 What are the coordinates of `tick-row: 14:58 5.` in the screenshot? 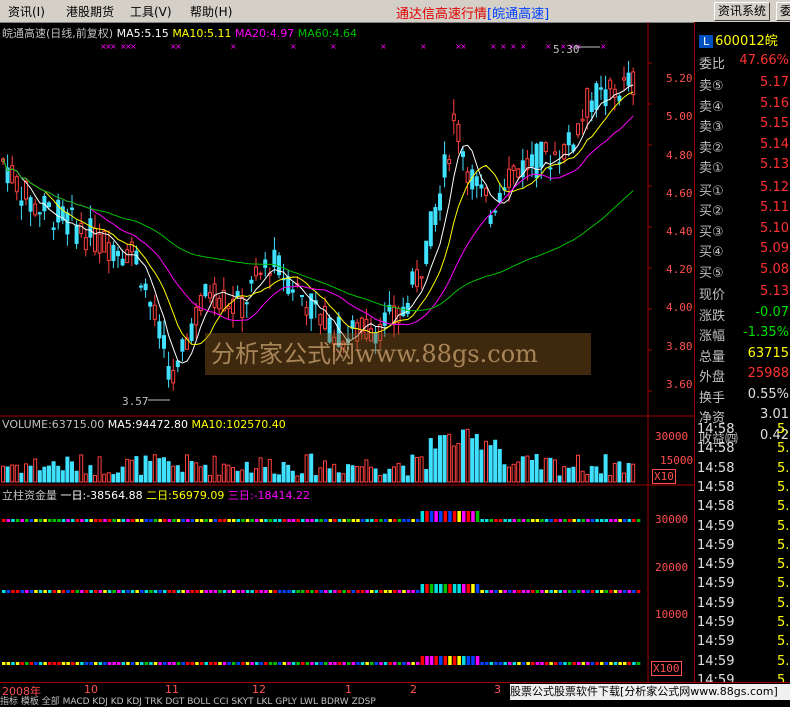 It's located at (743, 508).